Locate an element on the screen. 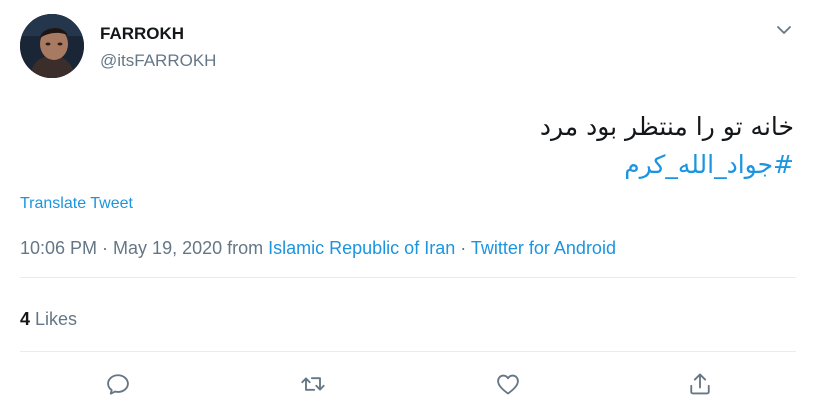 The height and width of the screenshot is (417, 816). share-icon is located at coordinates (700, 384).